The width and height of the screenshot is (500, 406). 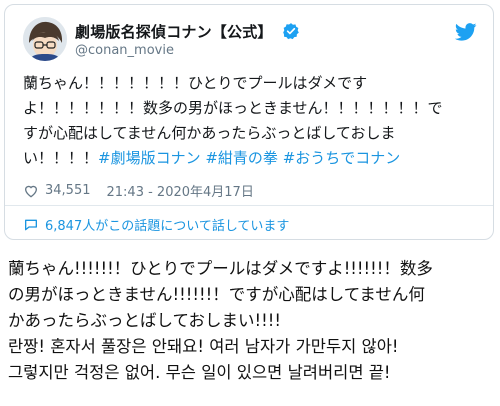 I want to click on avatar-image, so click(x=45, y=39).